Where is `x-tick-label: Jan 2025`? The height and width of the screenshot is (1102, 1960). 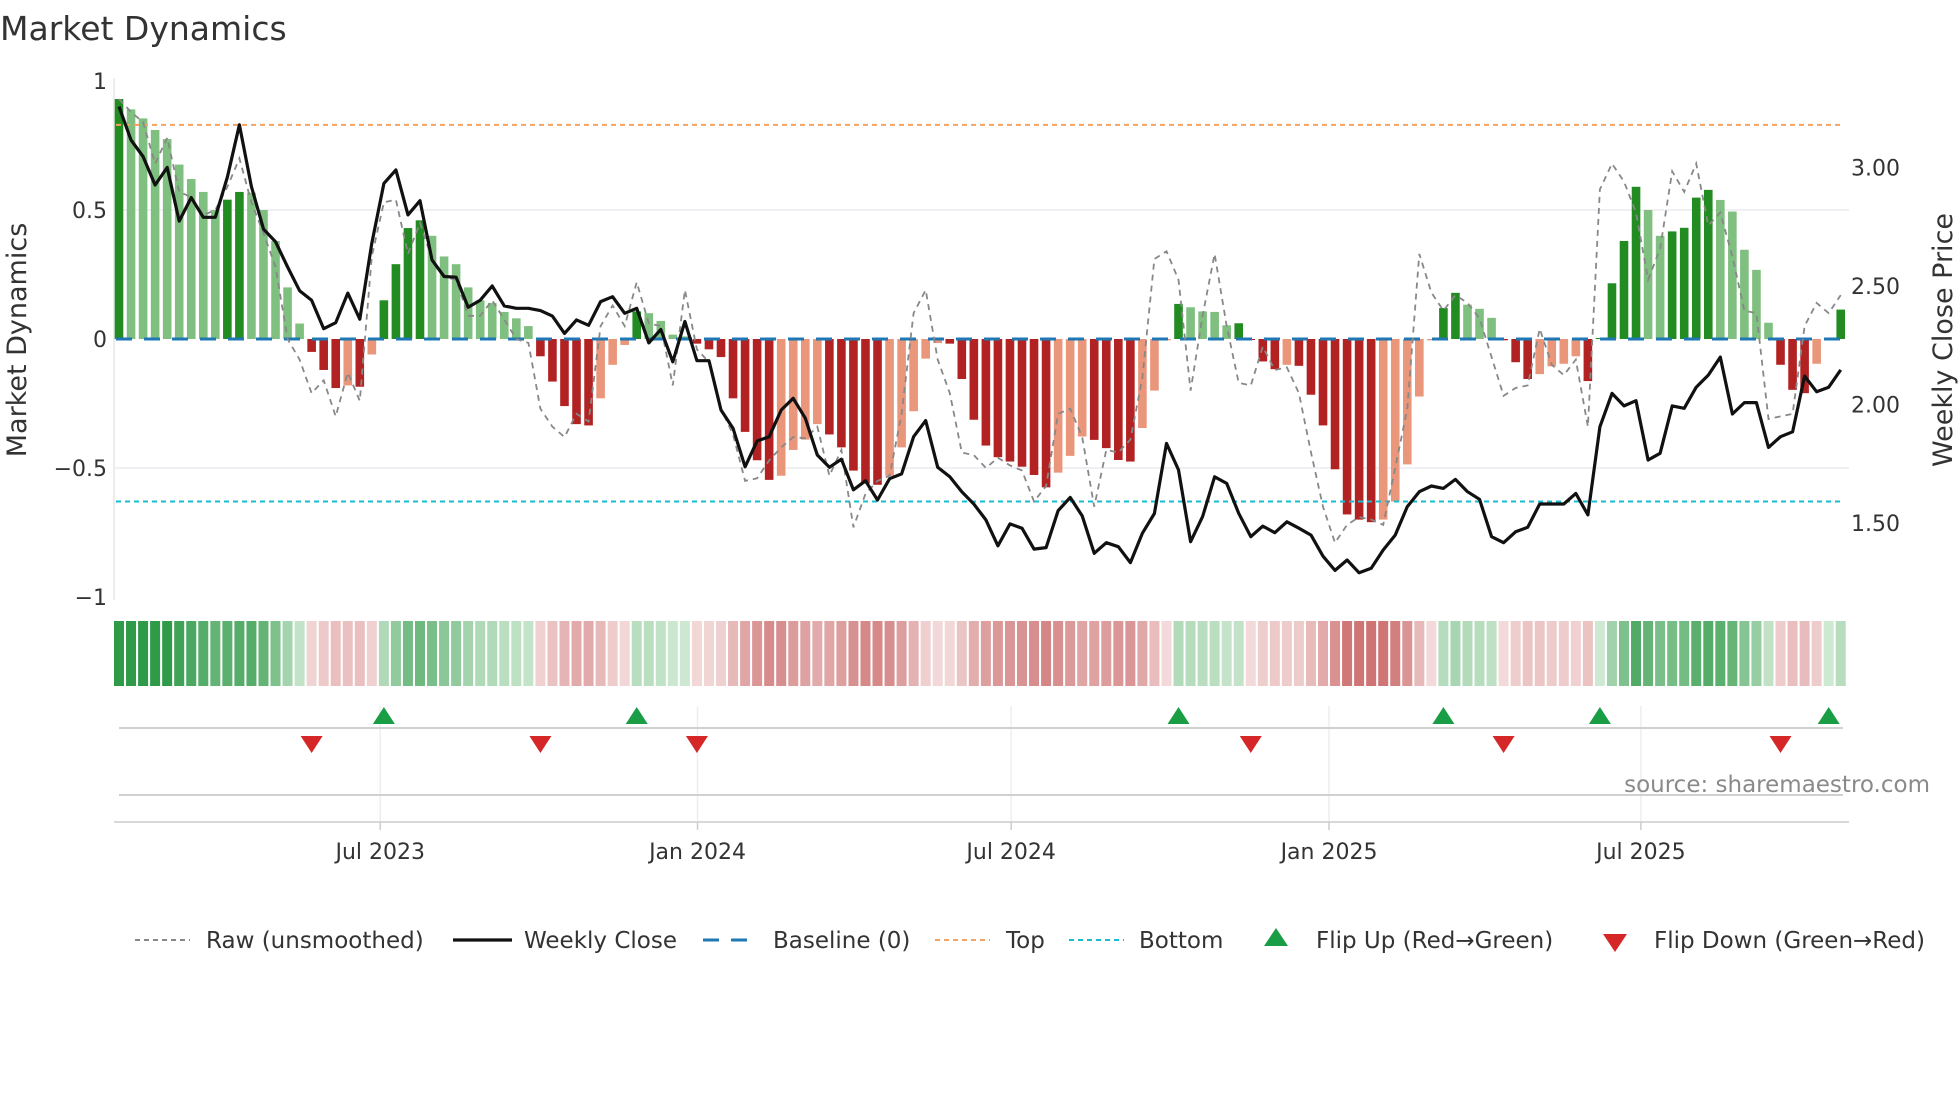 x-tick-label: Jan 2025 is located at coordinates (1328, 852).